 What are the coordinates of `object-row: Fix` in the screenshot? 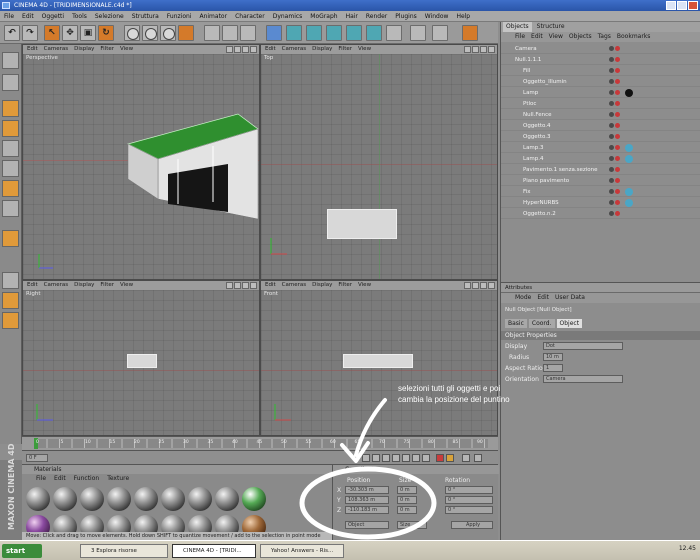 It's located at (600, 192).